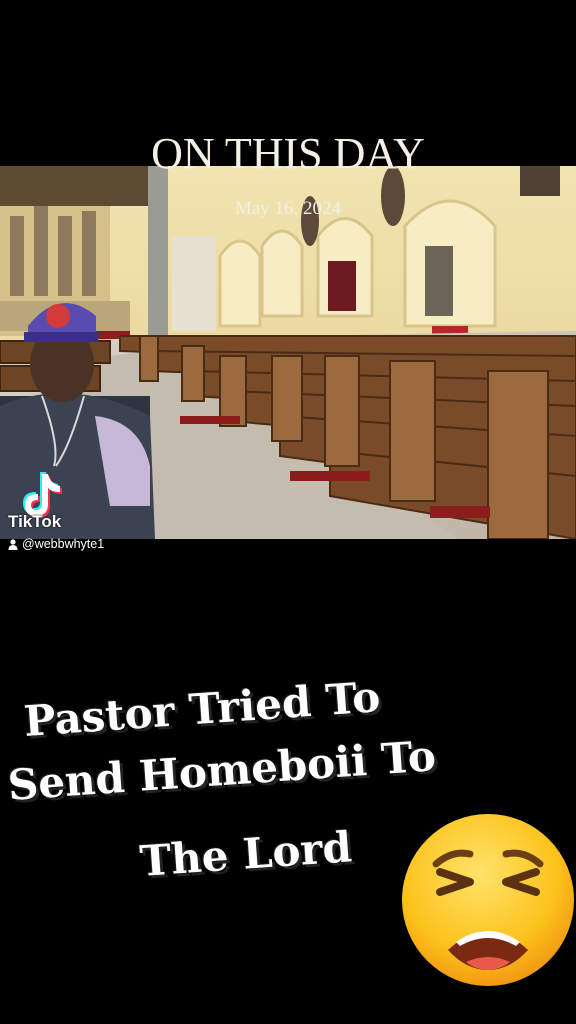  Describe the element at coordinates (246, 854) in the screenshot. I see `caption-line-3: The Lord` at that location.